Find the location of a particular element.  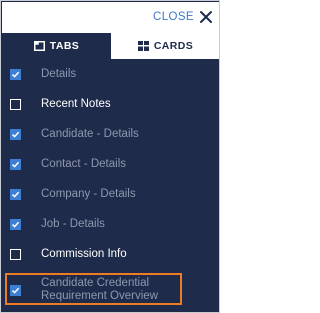

card-option-label: Candidate - Details is located at coordinates (90, 133).